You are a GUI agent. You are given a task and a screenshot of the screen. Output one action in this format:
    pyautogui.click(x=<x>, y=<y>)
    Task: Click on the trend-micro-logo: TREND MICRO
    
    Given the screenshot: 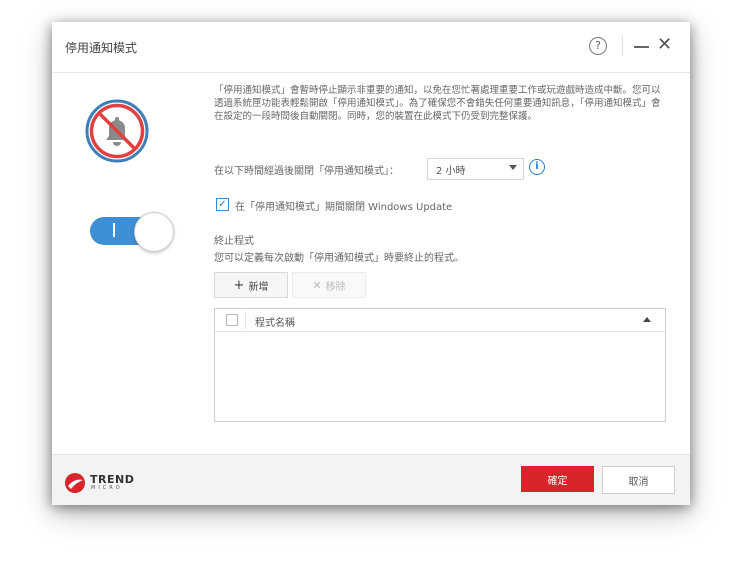 What is the action you would take?
    pyautogui.click(x=109, y=483)
    